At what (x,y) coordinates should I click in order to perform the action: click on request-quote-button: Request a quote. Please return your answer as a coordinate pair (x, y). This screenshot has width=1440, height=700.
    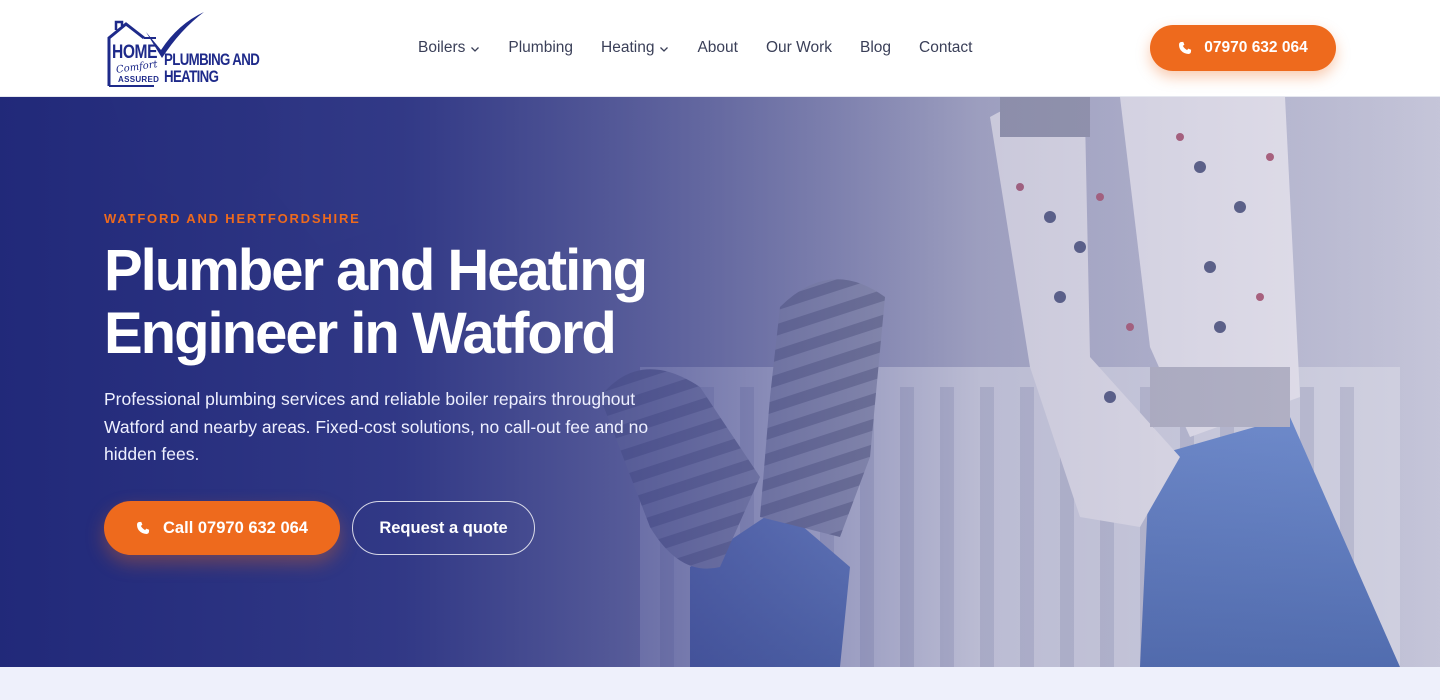
    Looking at the image, I should click on (443, 528).